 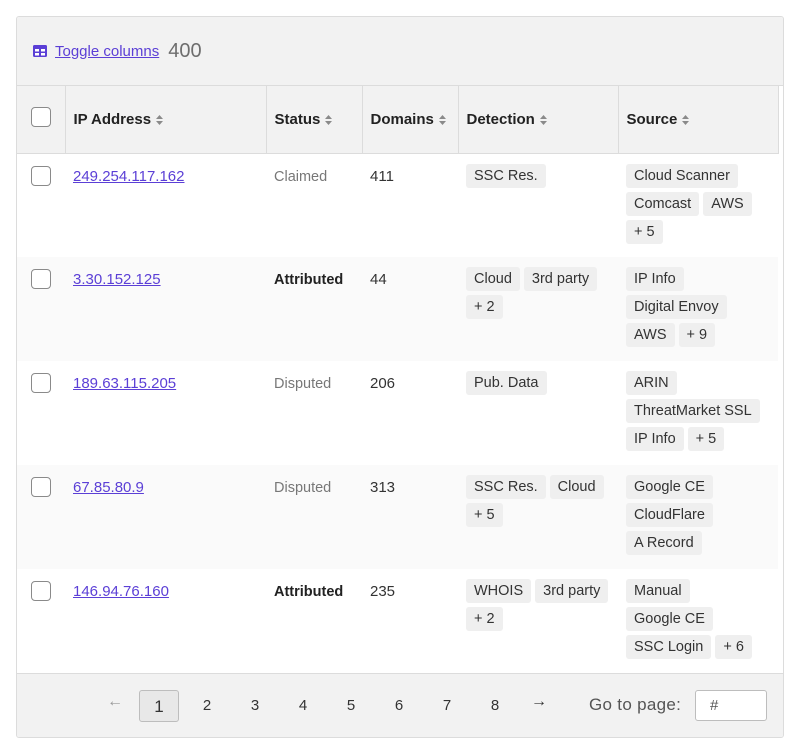 What do you see at coordinates (697, 335) in the screenshot?
I see `source-chip: + 9` at bounding box center [697, 335].